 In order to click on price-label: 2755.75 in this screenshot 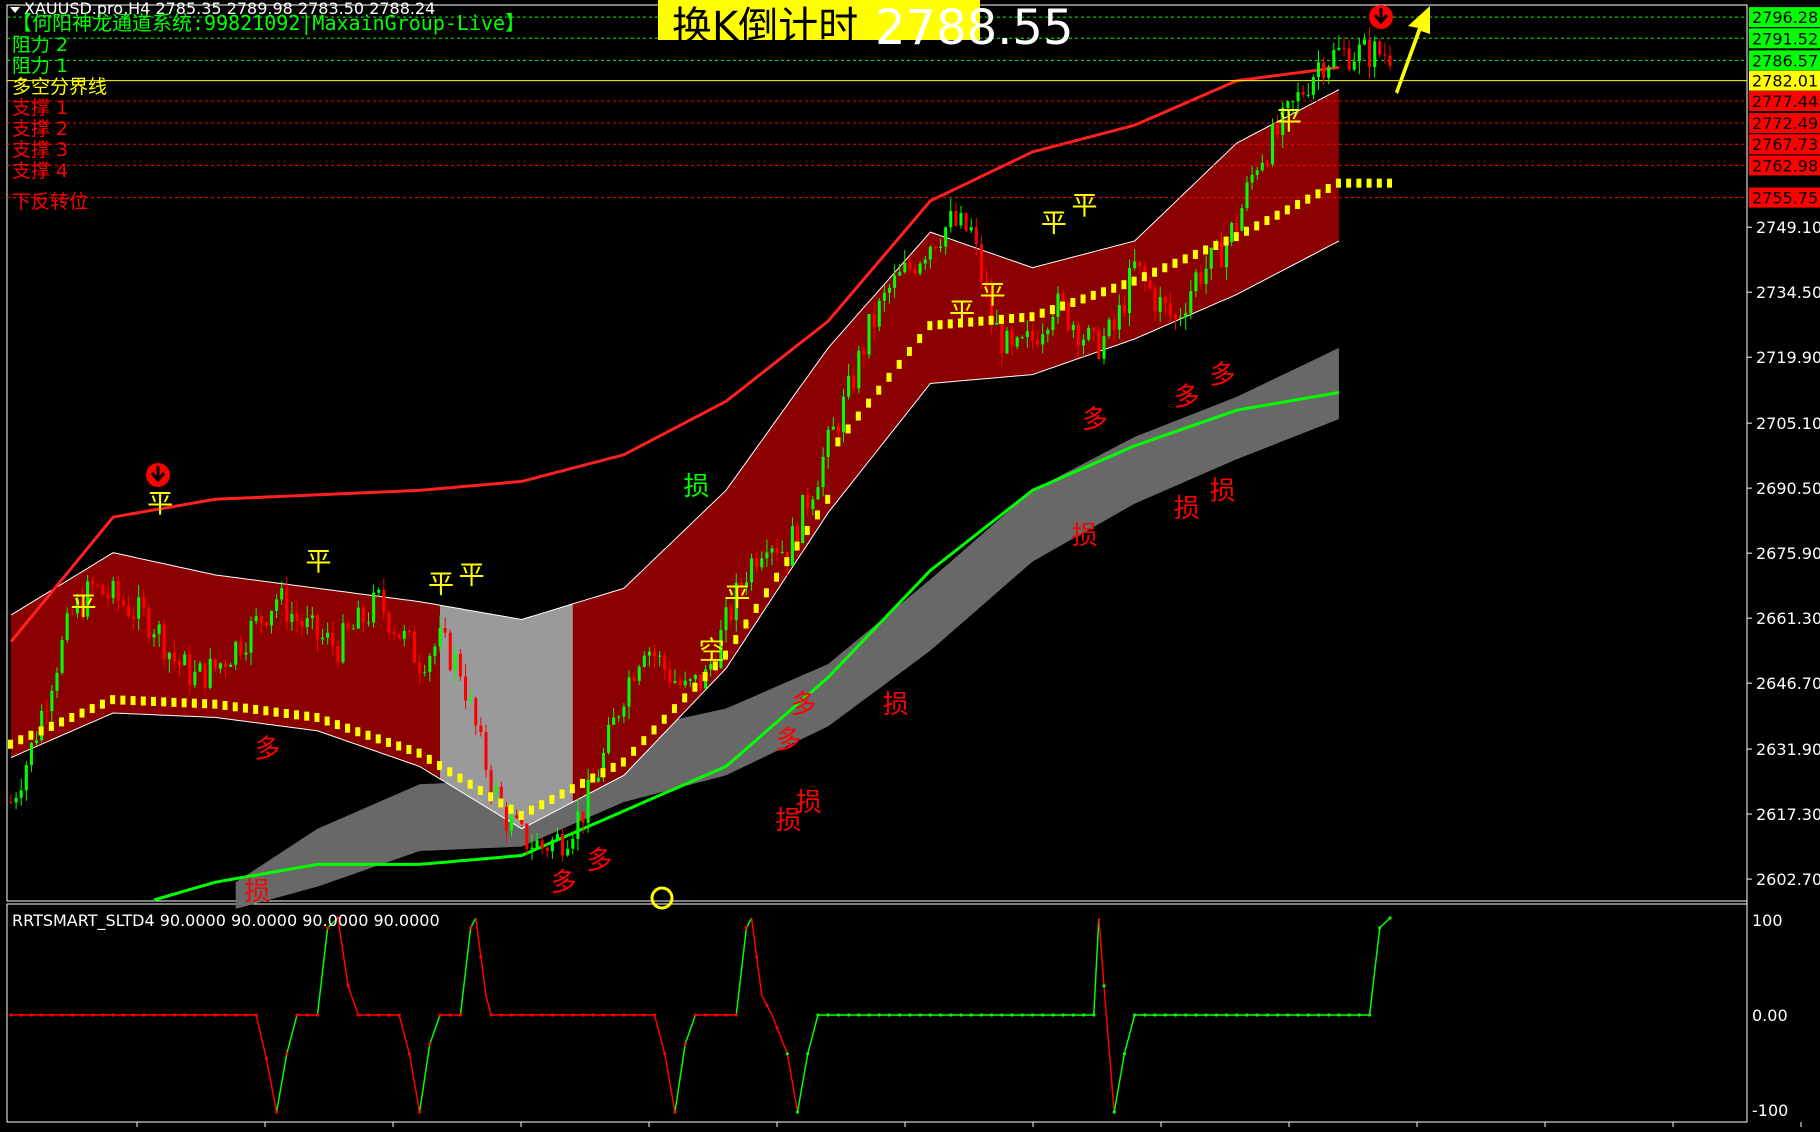, I will do `click(1785, 198)`.